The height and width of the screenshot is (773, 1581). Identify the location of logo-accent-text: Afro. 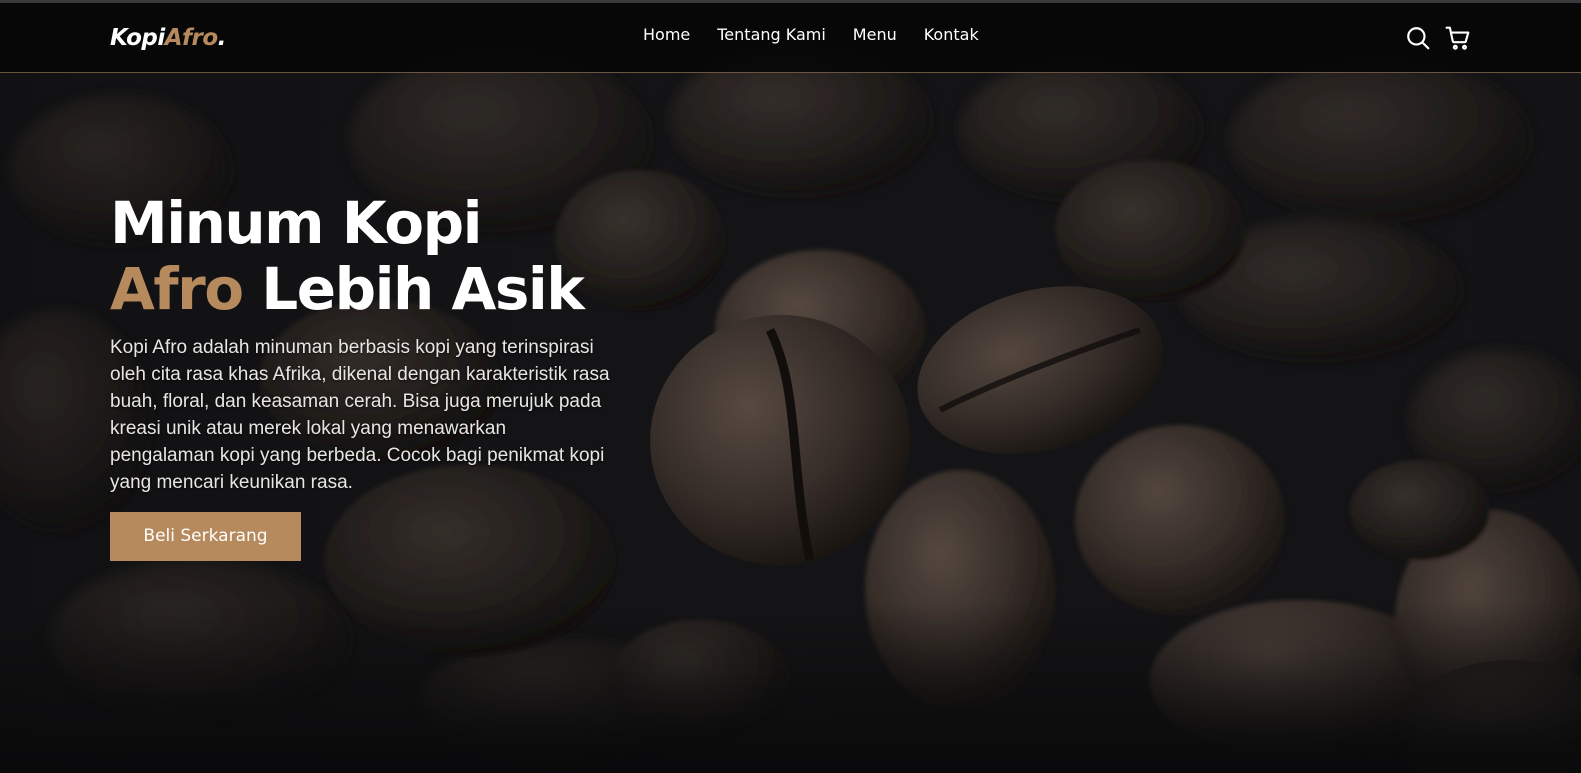
(191, 37).